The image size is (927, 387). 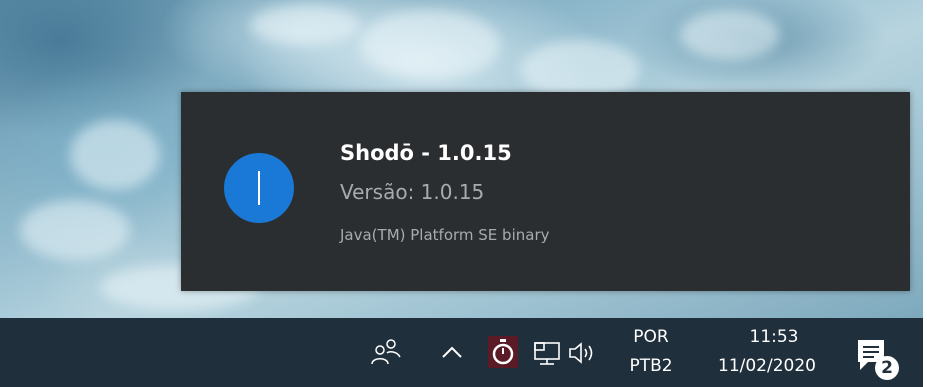 What do you see at coordinates (503, 352) in the screenshot?
I see `app-tray-icon` at bounding box center [503, 352].